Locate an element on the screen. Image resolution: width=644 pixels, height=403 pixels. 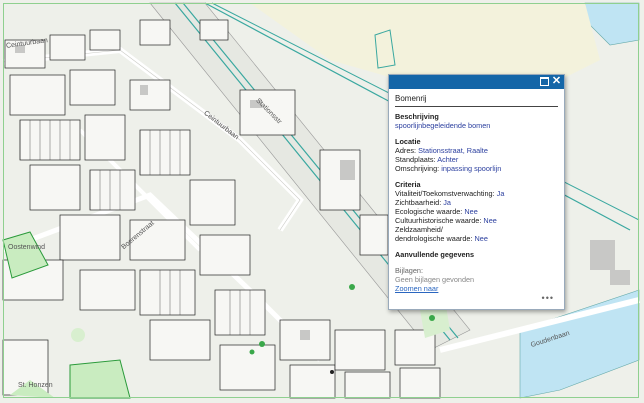
field-label: Zeldzaamheid/ is located at coordinates (419, 229).